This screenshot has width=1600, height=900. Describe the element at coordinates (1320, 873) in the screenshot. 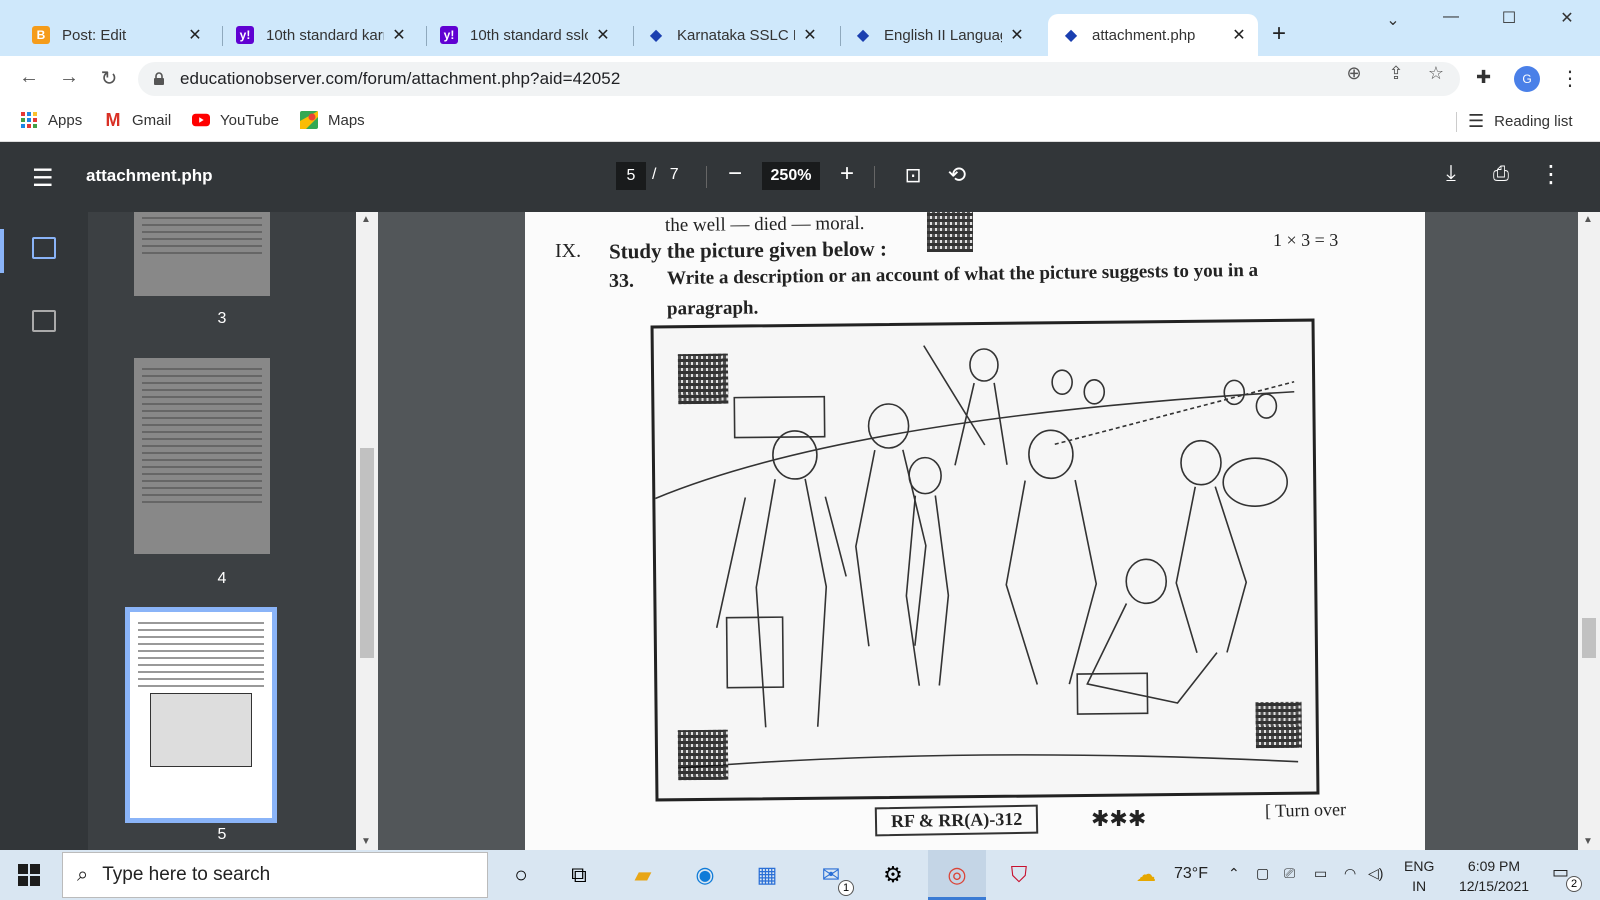

I see `battery-icon: ▭` at that location.